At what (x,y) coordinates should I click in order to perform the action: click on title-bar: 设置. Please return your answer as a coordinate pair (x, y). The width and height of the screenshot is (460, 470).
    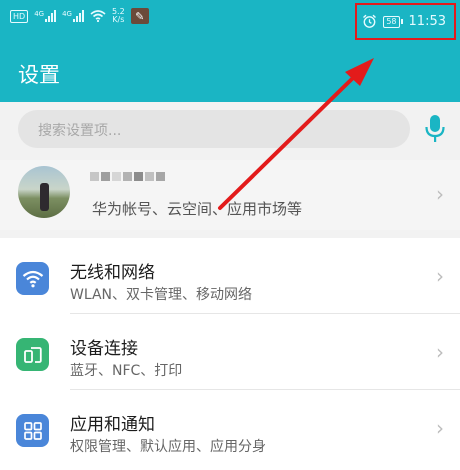
    Looking at the image, I should click on (230, 73).